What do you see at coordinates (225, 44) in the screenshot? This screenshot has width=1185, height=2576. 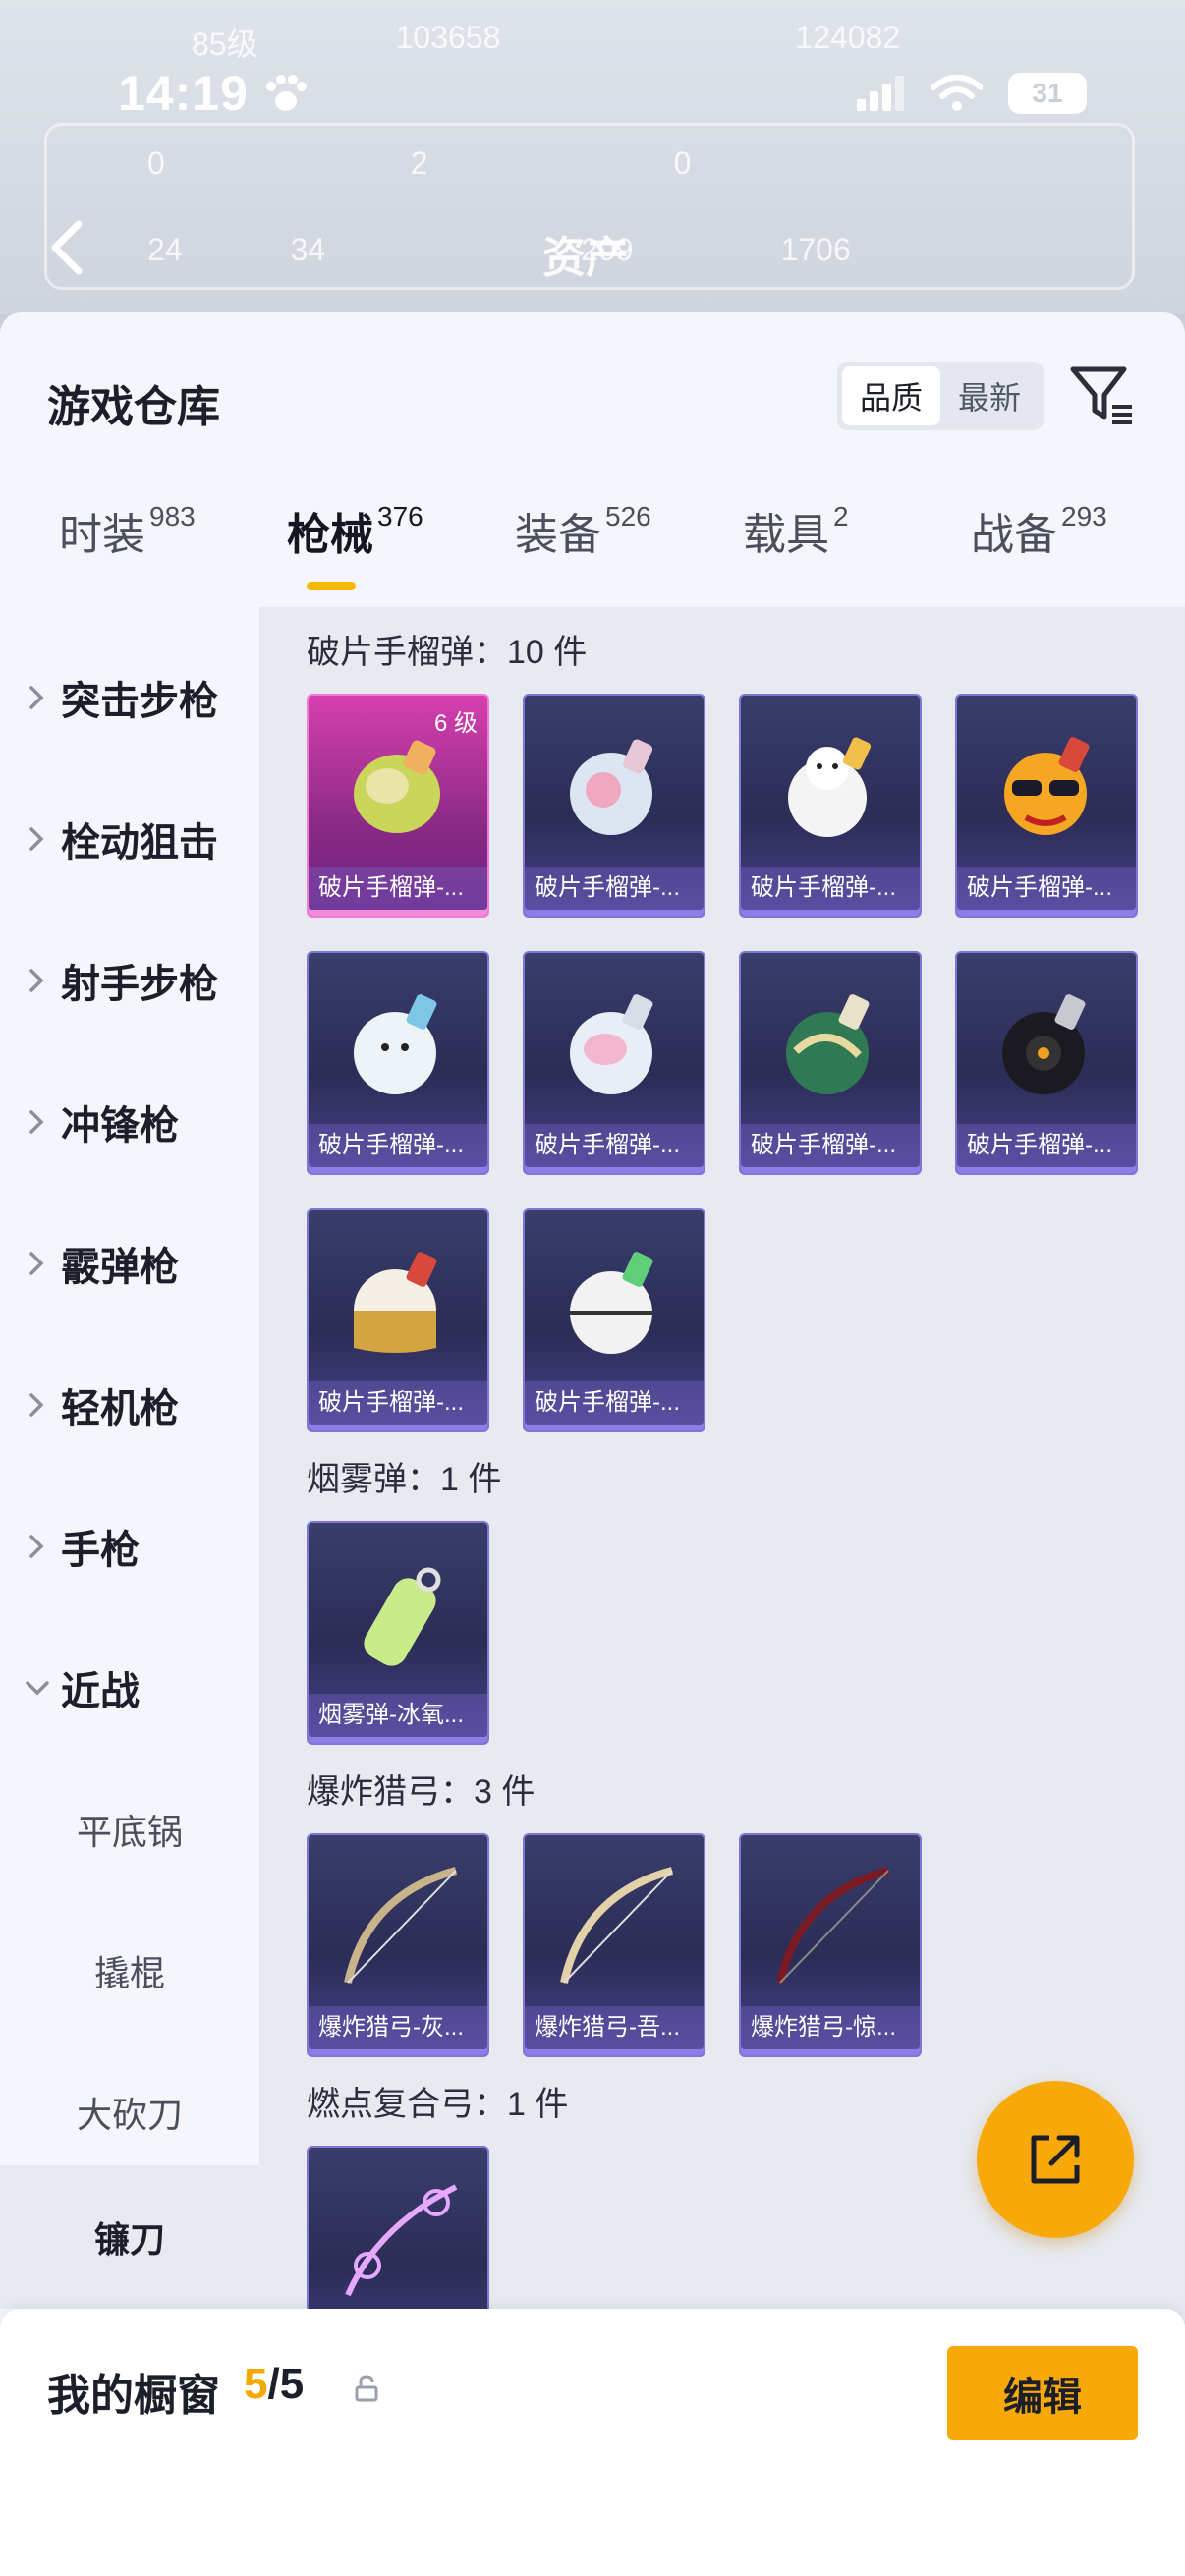 I see `bg-stat: 85级` at bounding box center [225, 44].